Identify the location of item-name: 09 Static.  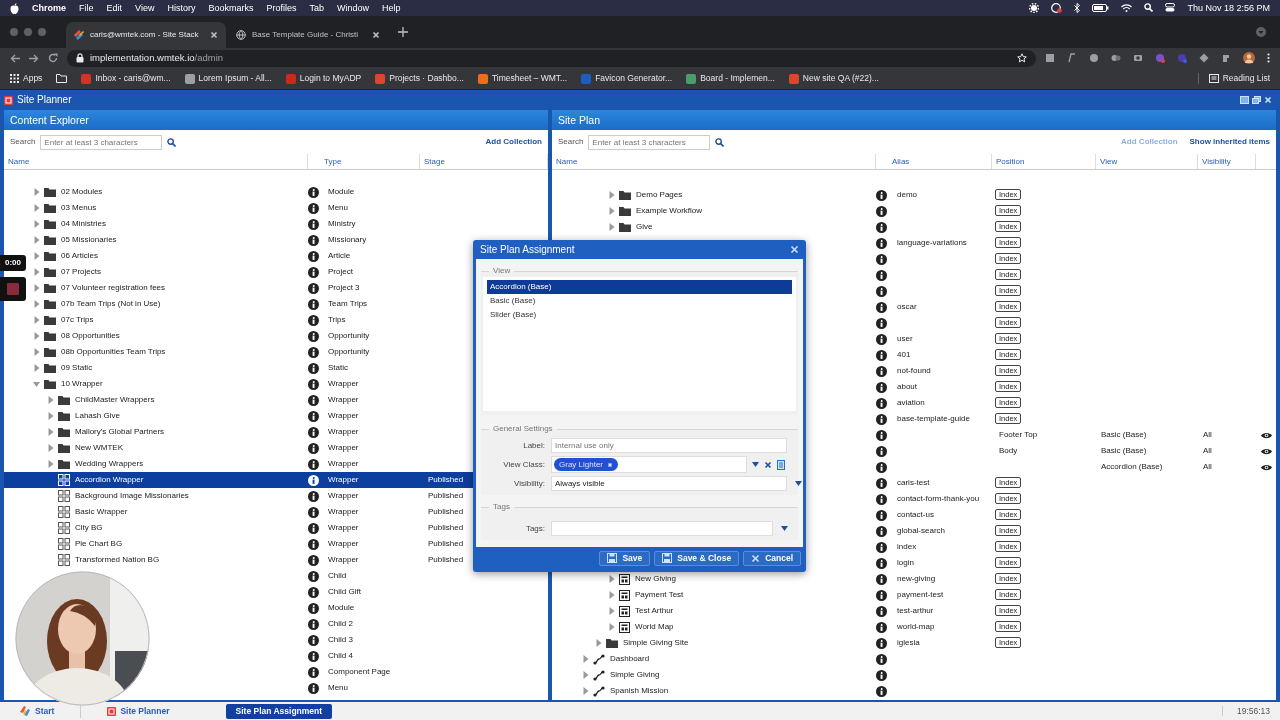
(77, 368).